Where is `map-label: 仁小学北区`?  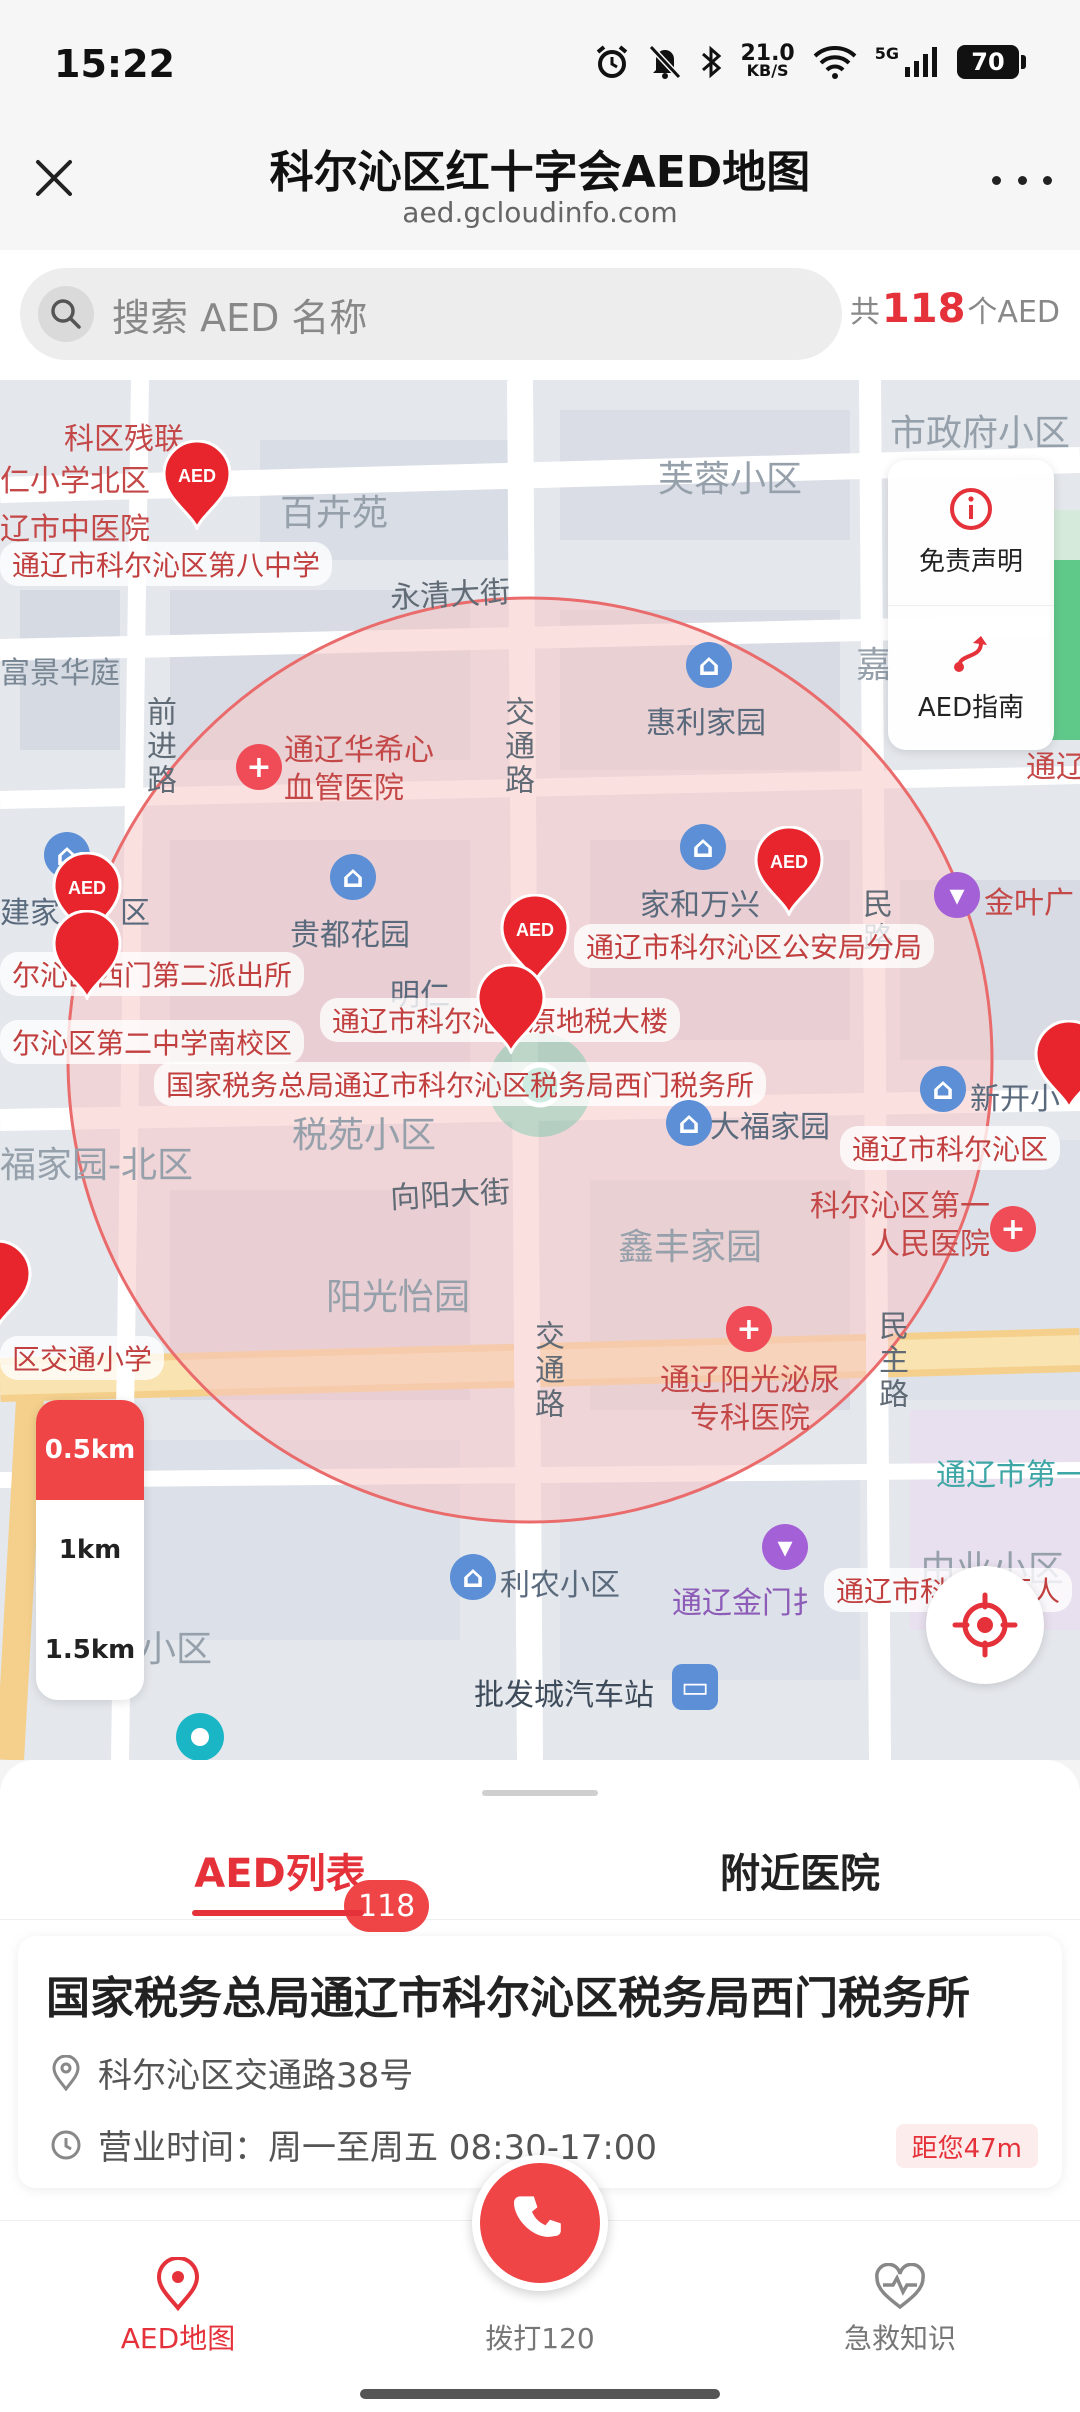
map-label: 仁小学北区 is located at coordinates (75, 481).